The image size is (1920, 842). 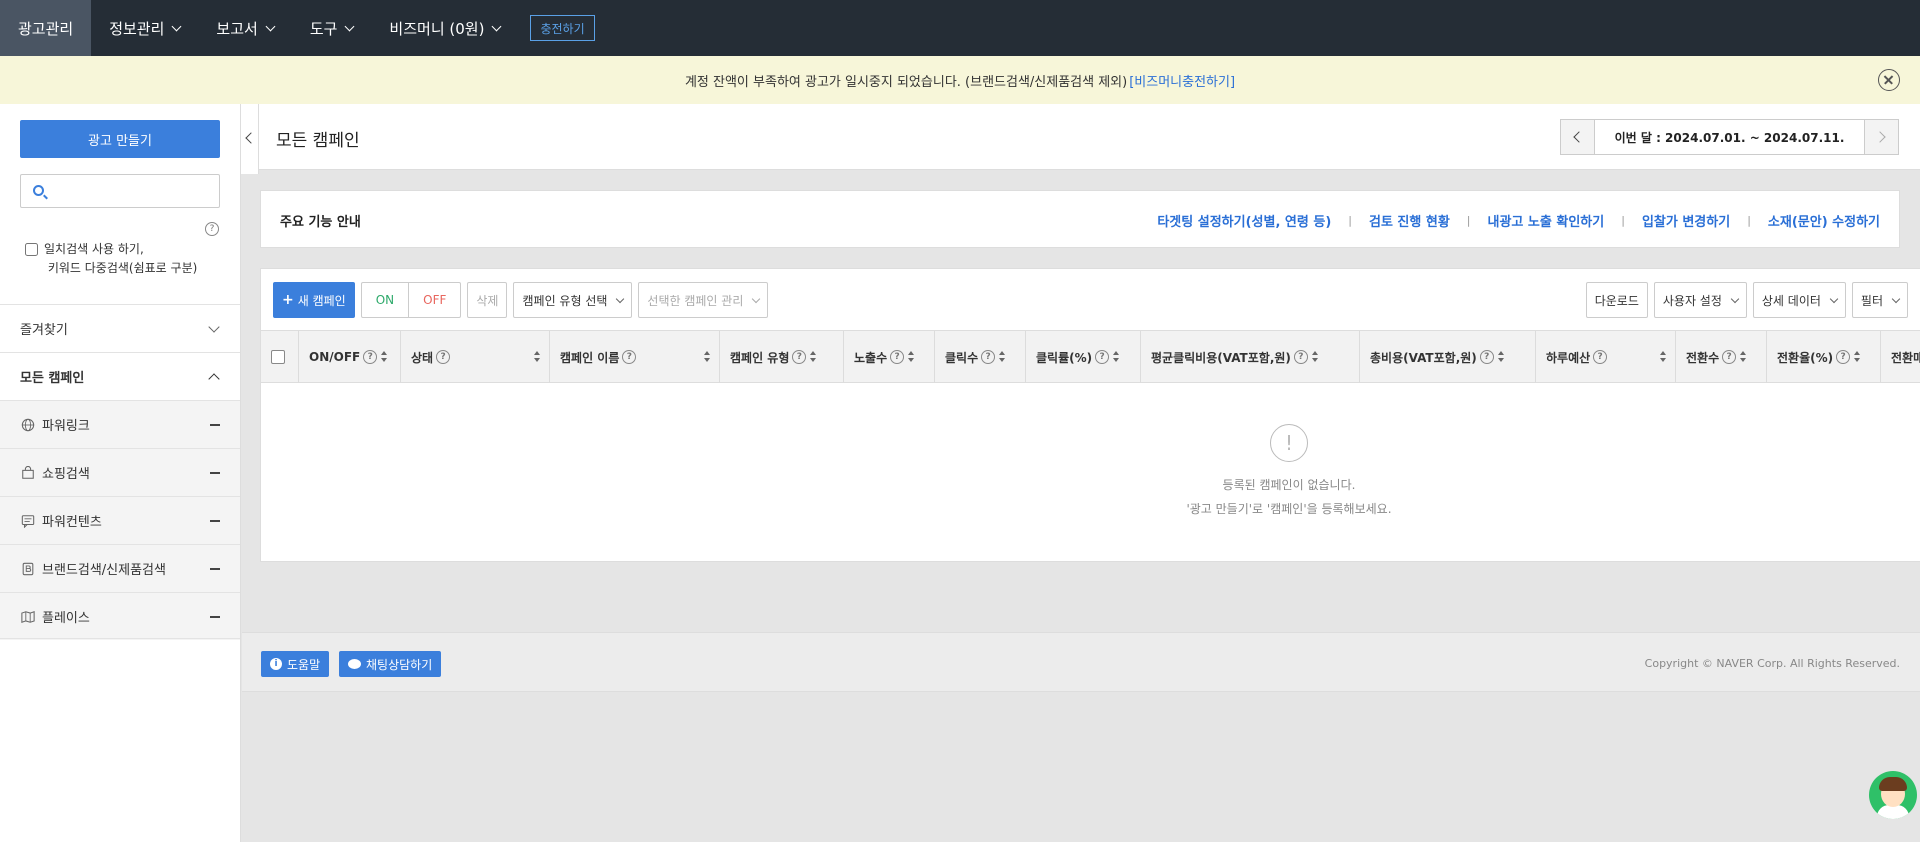 What do you see at coordinates (1289, 443) in the screenshot?
I see `exclamation-icon: !` at bounding box center [1289, 443].